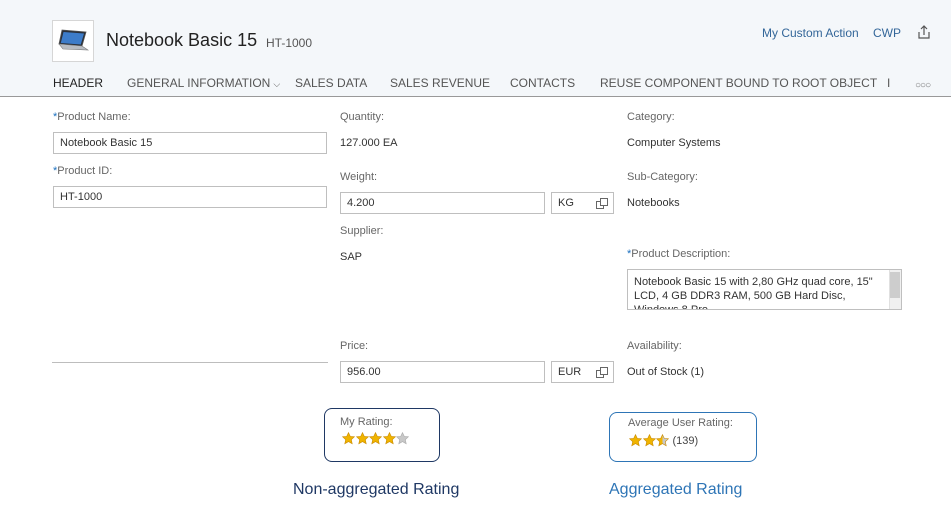 Image resolution: width=951 pixels, height=516 pixels. What do you see at coordinates (442, 372) in the screenshot?
I see `price-input: 956.00` at bounding box center [442, 372].